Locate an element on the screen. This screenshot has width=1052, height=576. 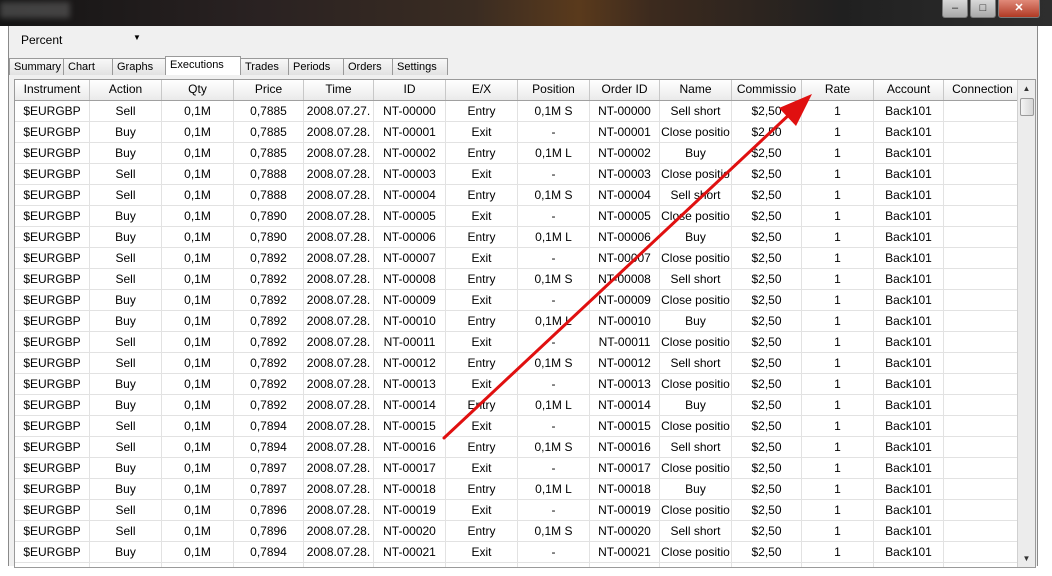
table-cell: NT-00020 is located at coordinates (410, 531).